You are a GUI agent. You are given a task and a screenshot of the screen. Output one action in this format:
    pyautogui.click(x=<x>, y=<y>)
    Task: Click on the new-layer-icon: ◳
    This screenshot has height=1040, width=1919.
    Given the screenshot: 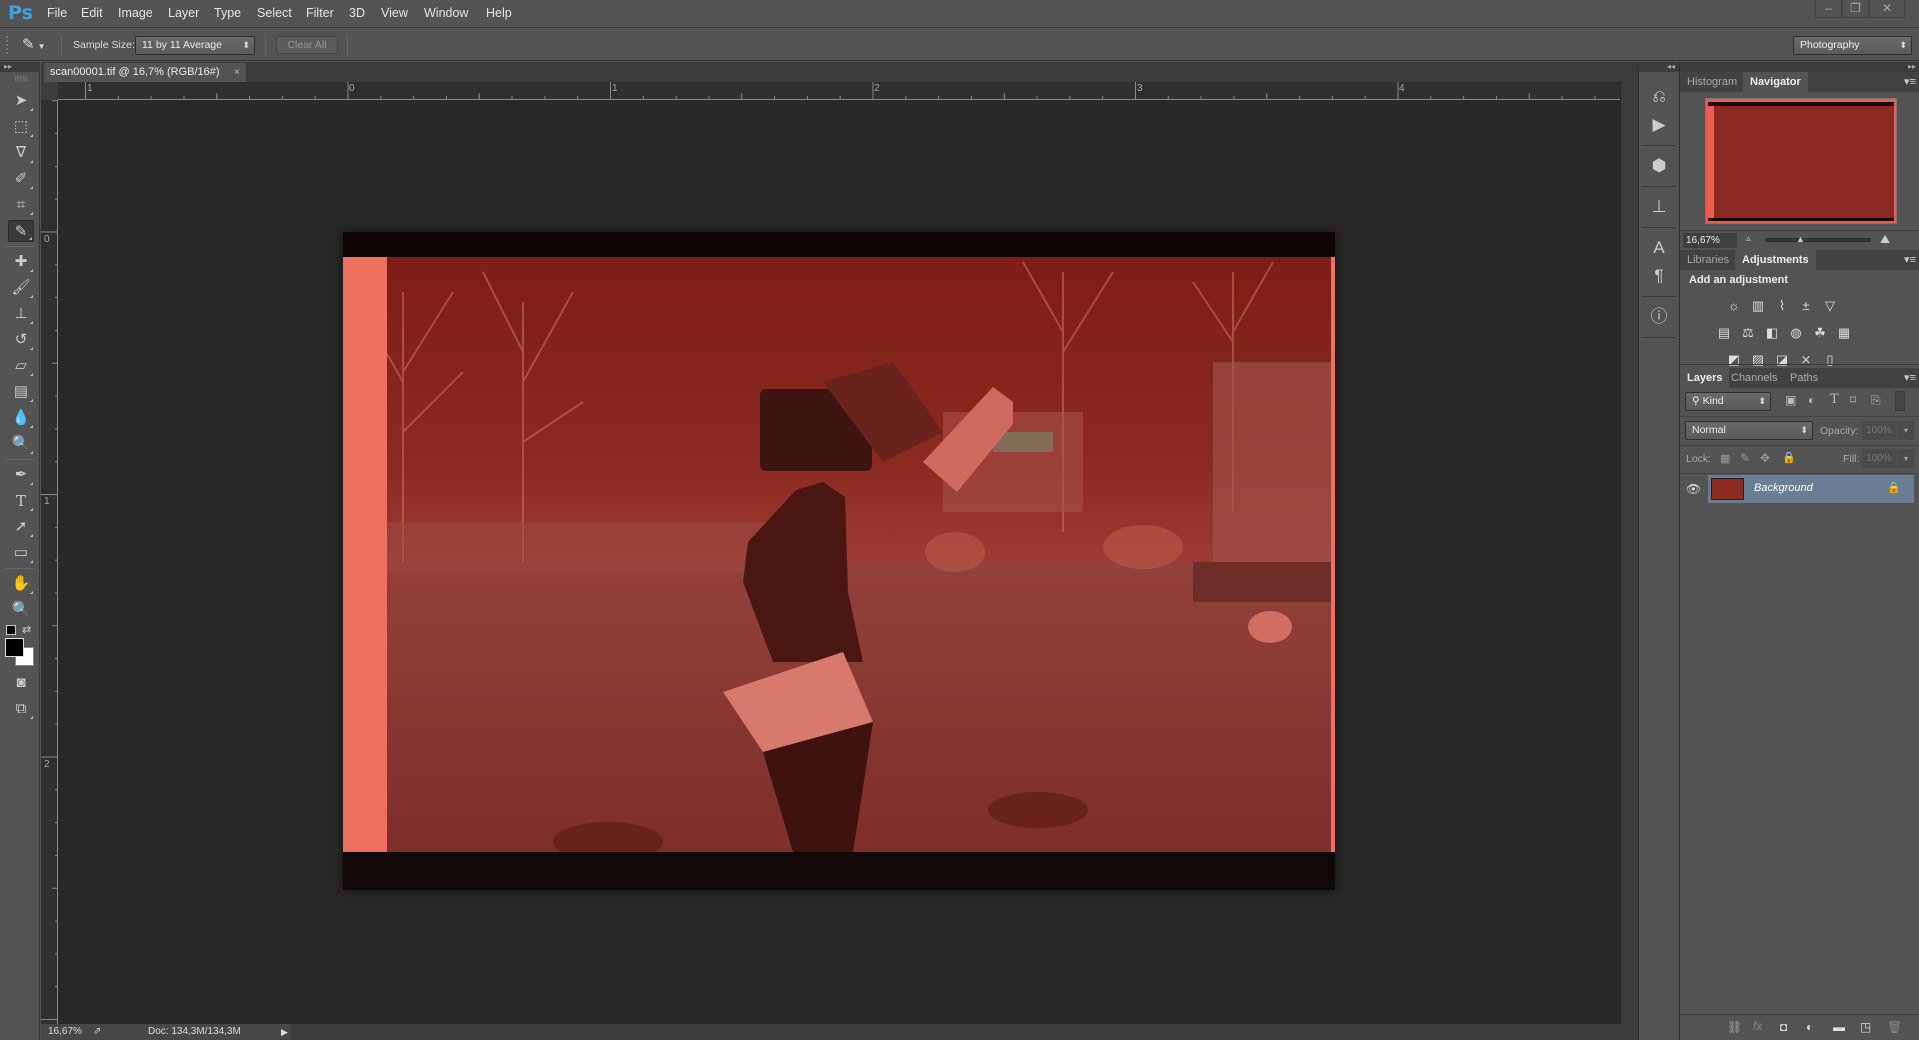 What is the action you would take?
    pyautogui.click(x=1865, y=1027)
    